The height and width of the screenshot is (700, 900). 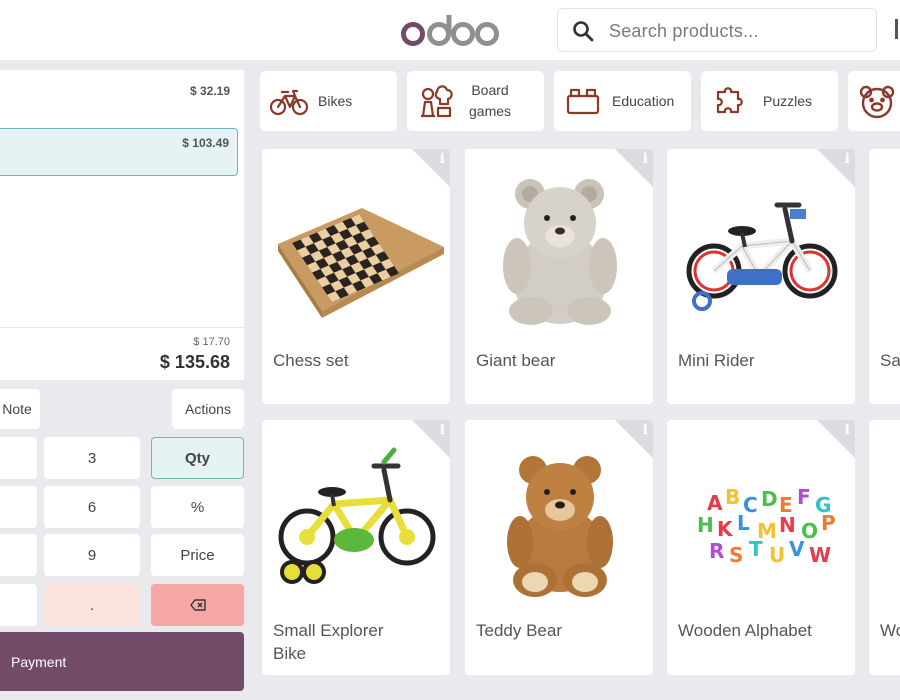 What do you see at coordinates (289, 102) in the screenshot?
I see `bike-icon` at bounding box center [289, 102].